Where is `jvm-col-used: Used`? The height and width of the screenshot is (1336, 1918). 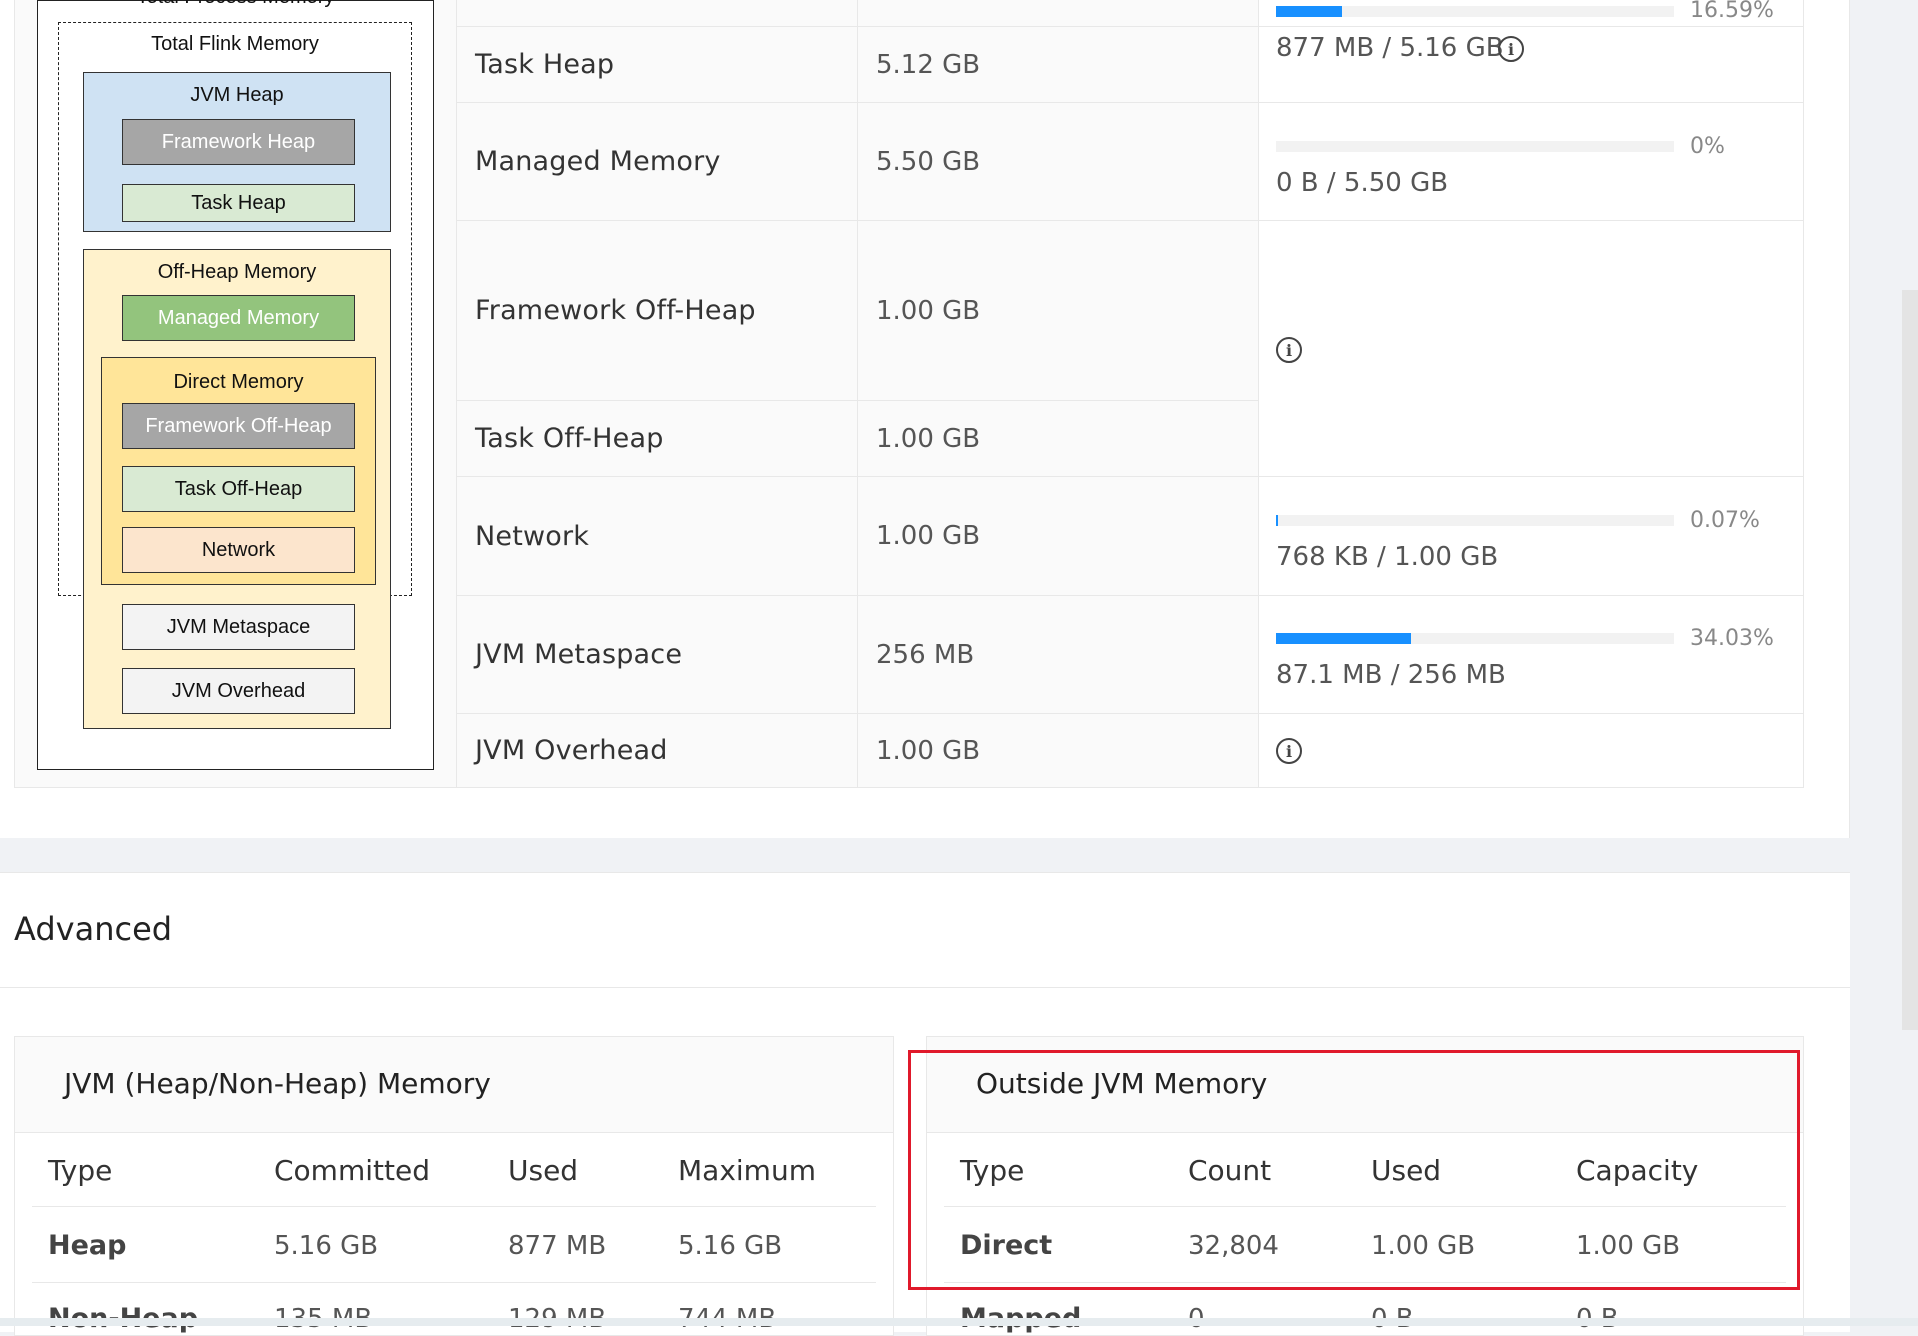 jvm-col-used: Used is located at coordinates (543, 1170).